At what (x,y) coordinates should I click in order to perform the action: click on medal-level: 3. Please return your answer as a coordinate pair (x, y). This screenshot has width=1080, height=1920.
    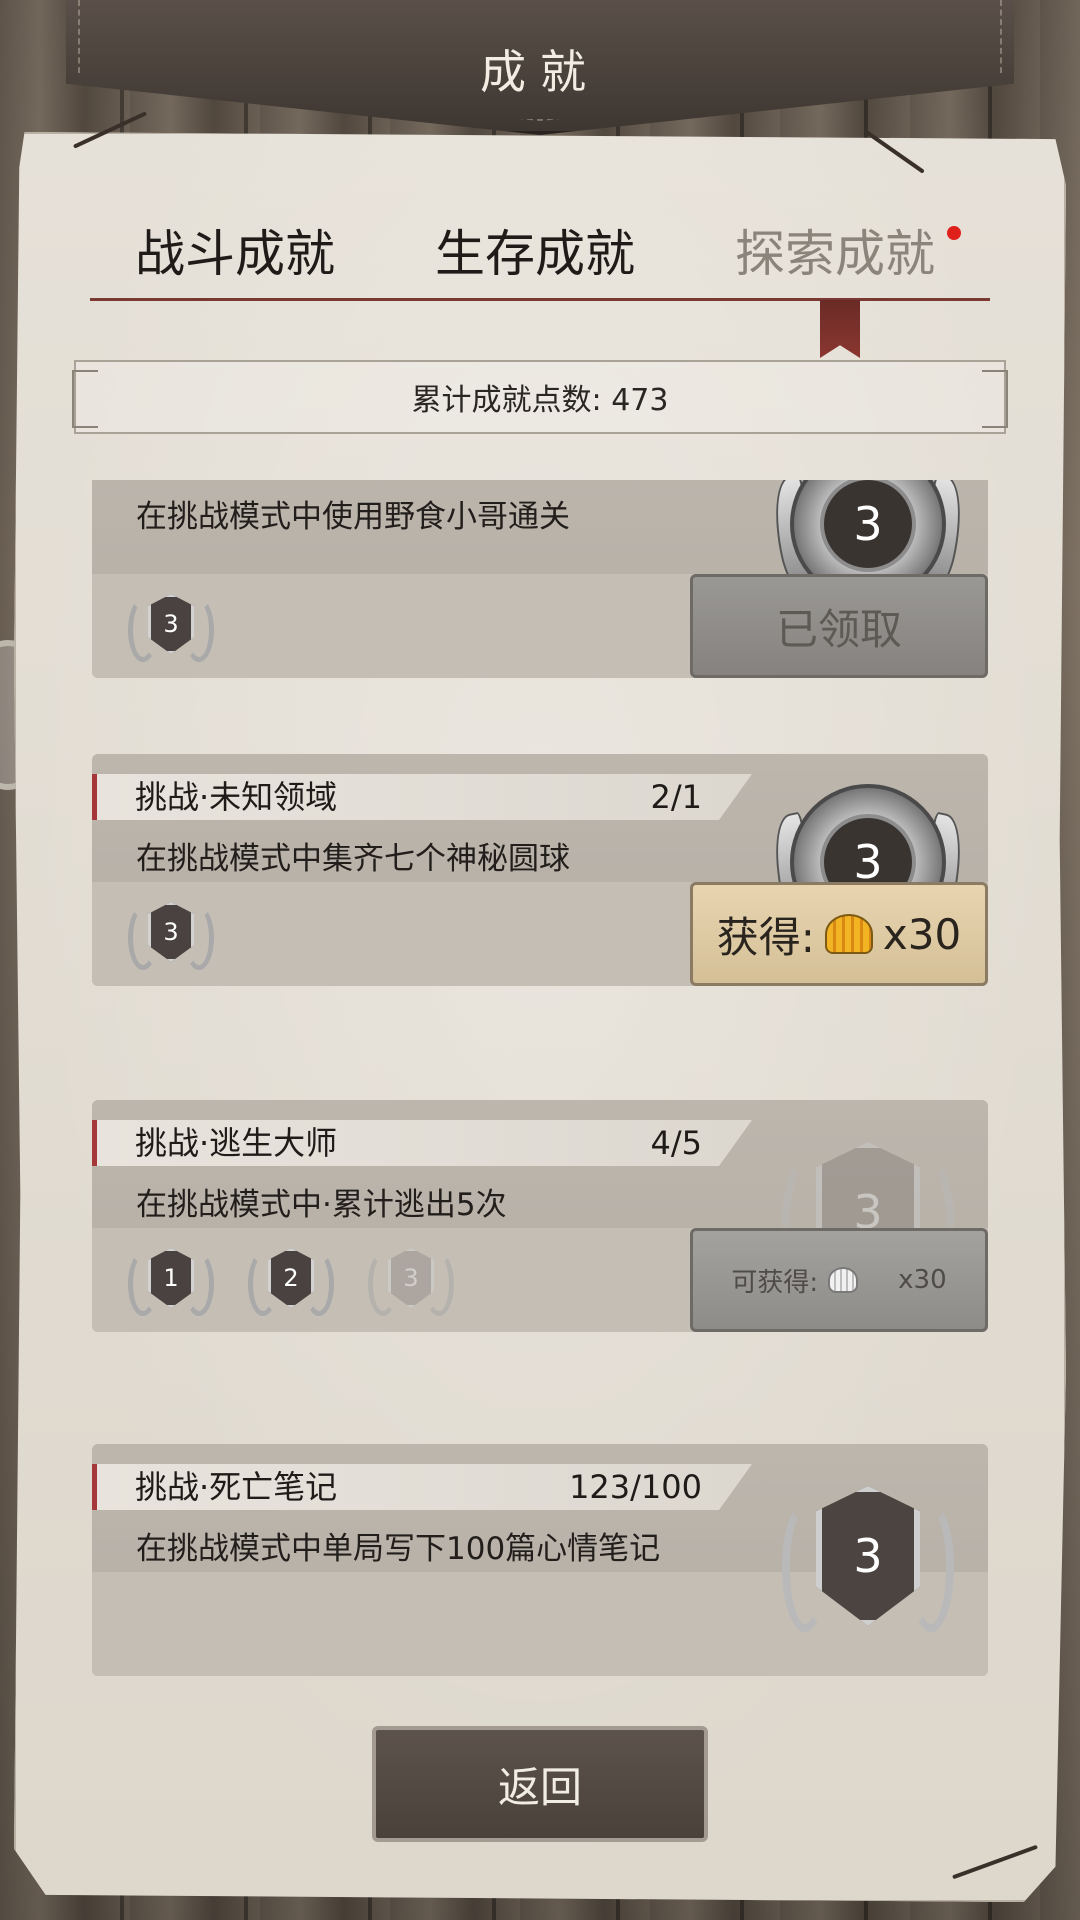
    Looking at the image, I should click on (868, 524).